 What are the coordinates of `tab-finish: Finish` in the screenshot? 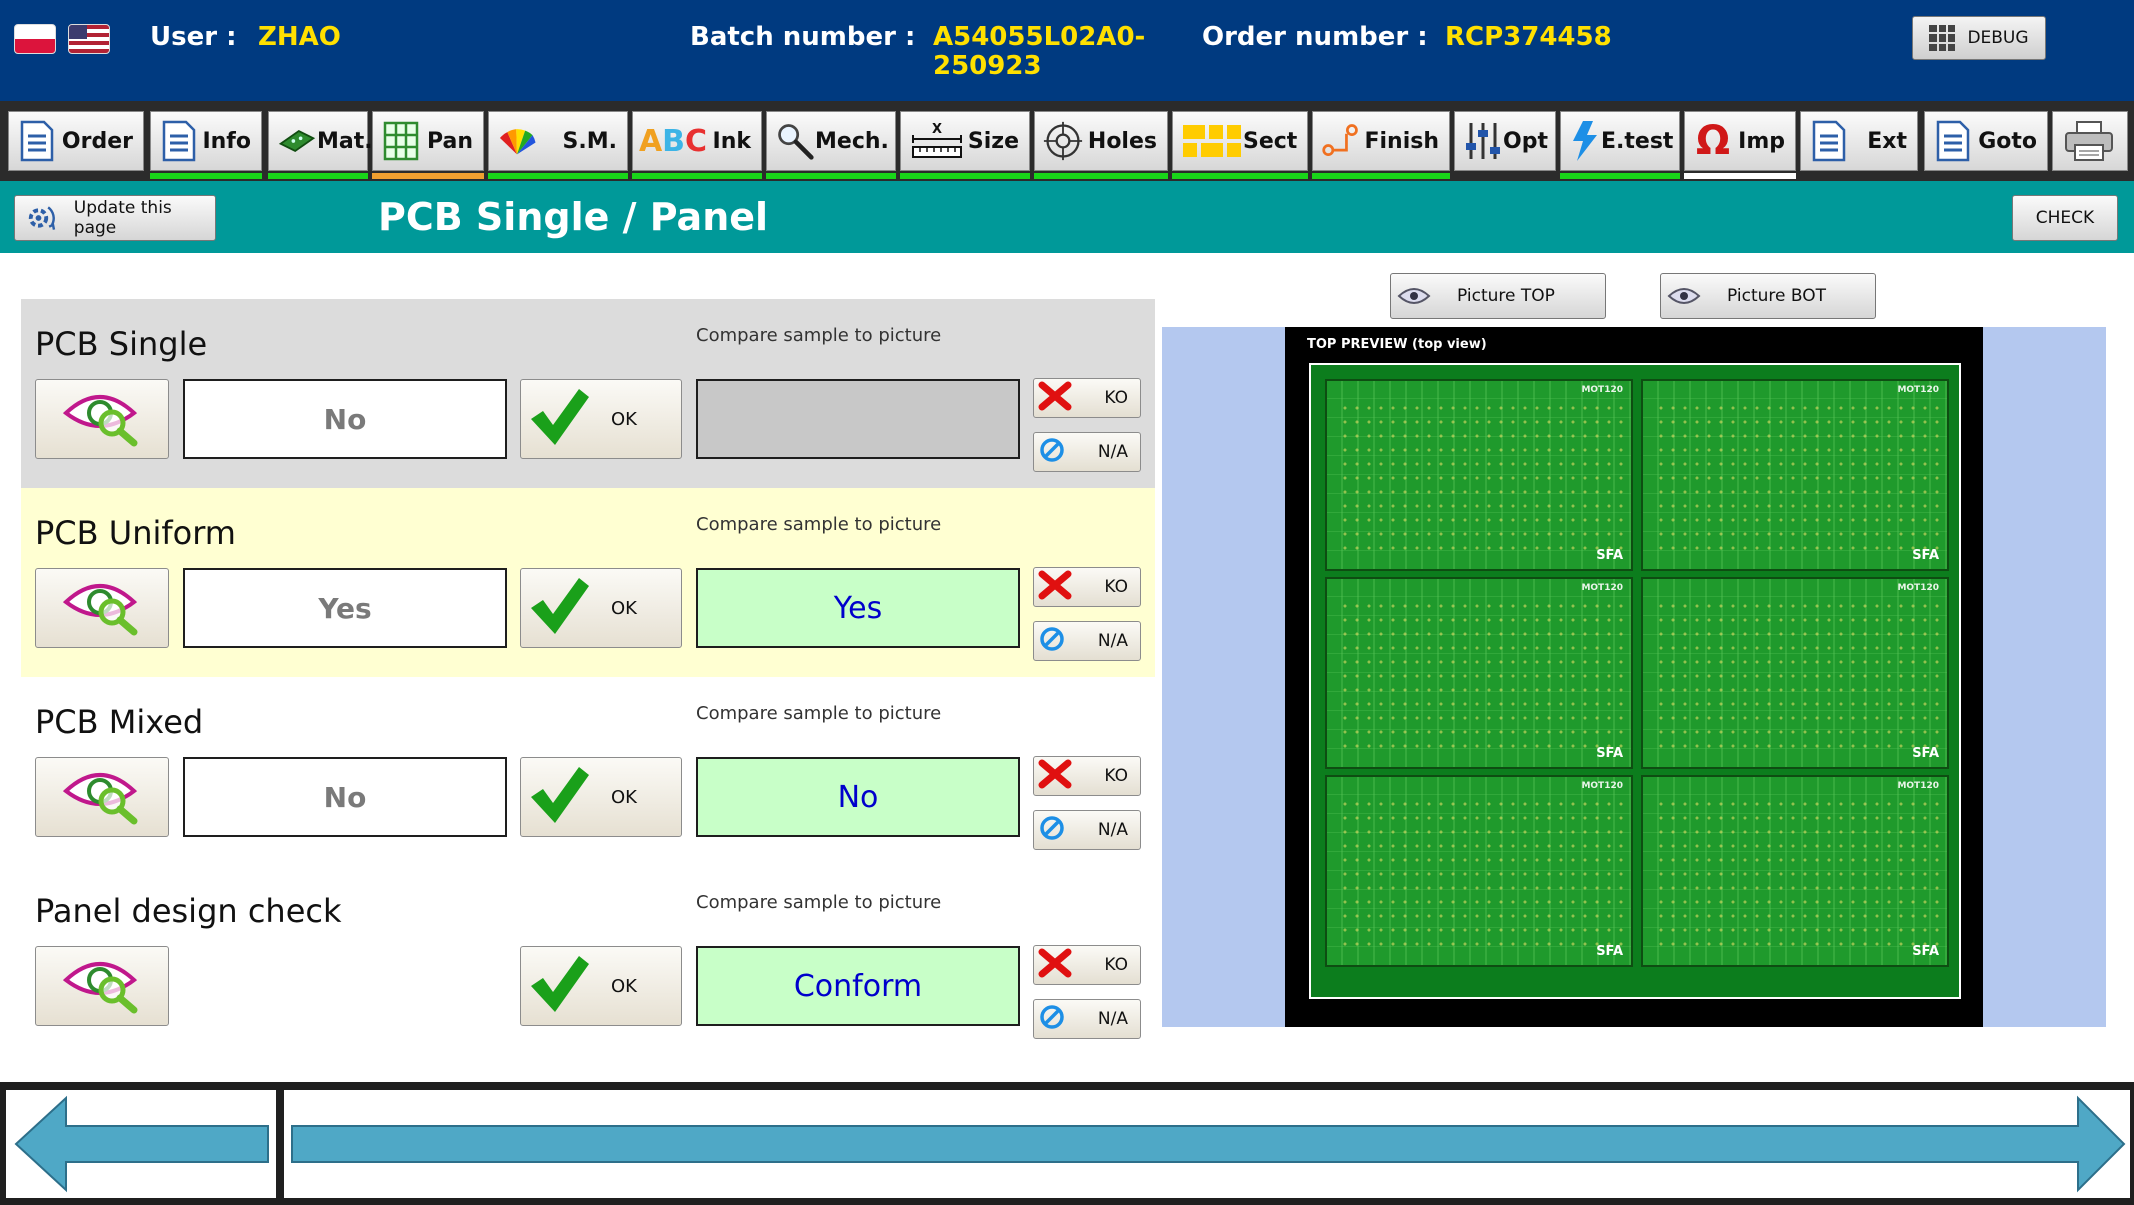 It's located at (1381, 141).